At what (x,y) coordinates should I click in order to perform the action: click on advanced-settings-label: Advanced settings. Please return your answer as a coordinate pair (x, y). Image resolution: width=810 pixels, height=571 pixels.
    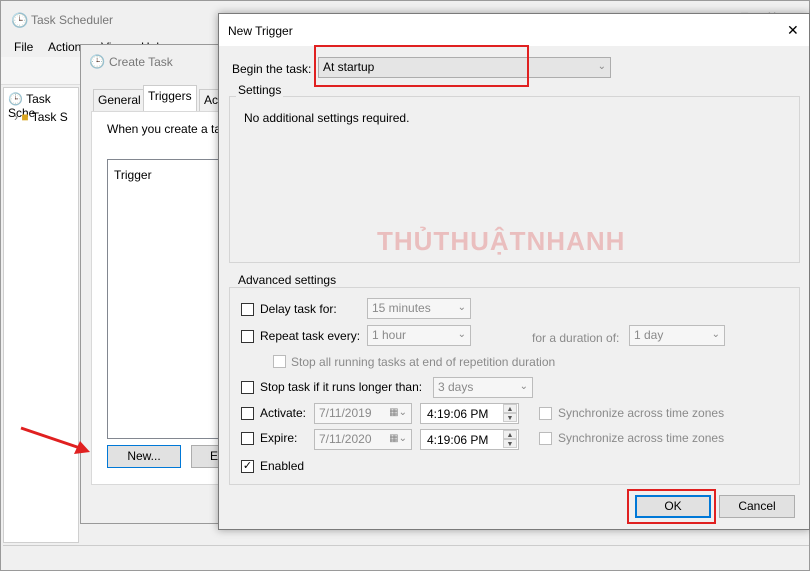
    Looking at the image, I should click on (287, 280).